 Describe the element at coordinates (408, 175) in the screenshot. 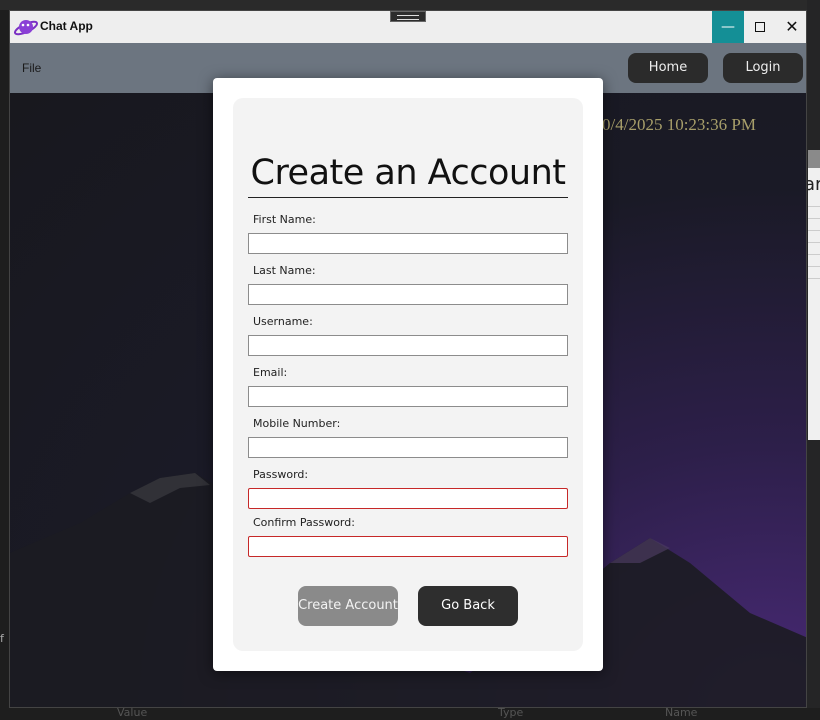

I see `form-heading: Create an Account` at that location.